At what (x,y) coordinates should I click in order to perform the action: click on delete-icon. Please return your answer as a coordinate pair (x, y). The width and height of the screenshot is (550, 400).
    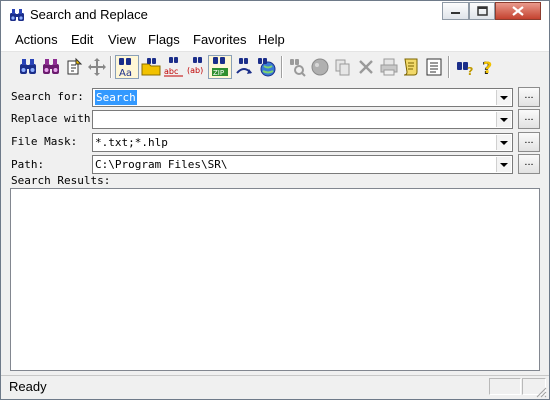
    Looking at the image, I should click on (366, 67).